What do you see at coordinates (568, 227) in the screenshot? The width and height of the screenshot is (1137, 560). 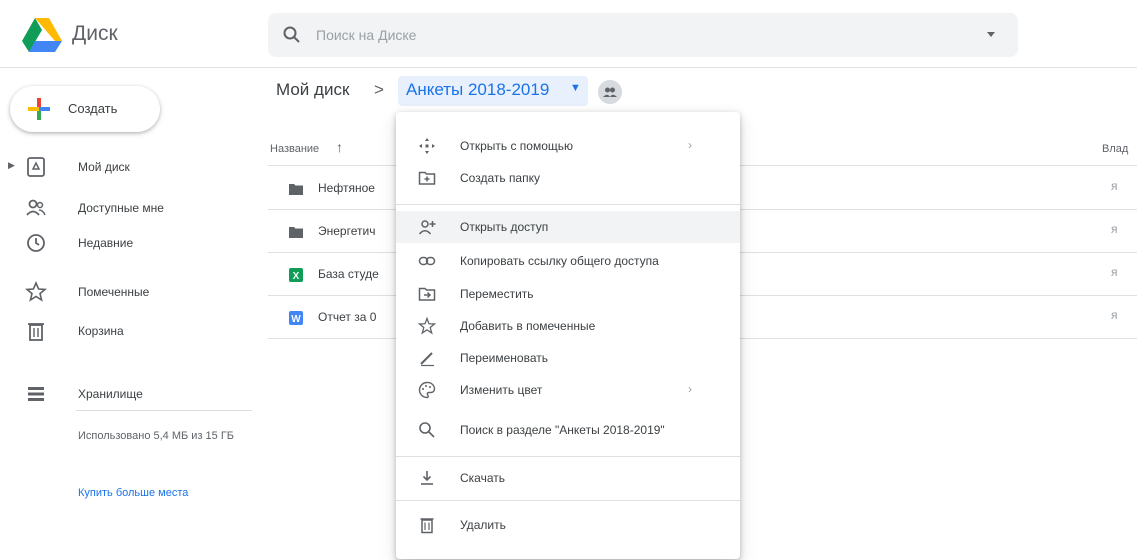 I see `menu-item-share: Открыть доступ` at bounding box center [568, 227].